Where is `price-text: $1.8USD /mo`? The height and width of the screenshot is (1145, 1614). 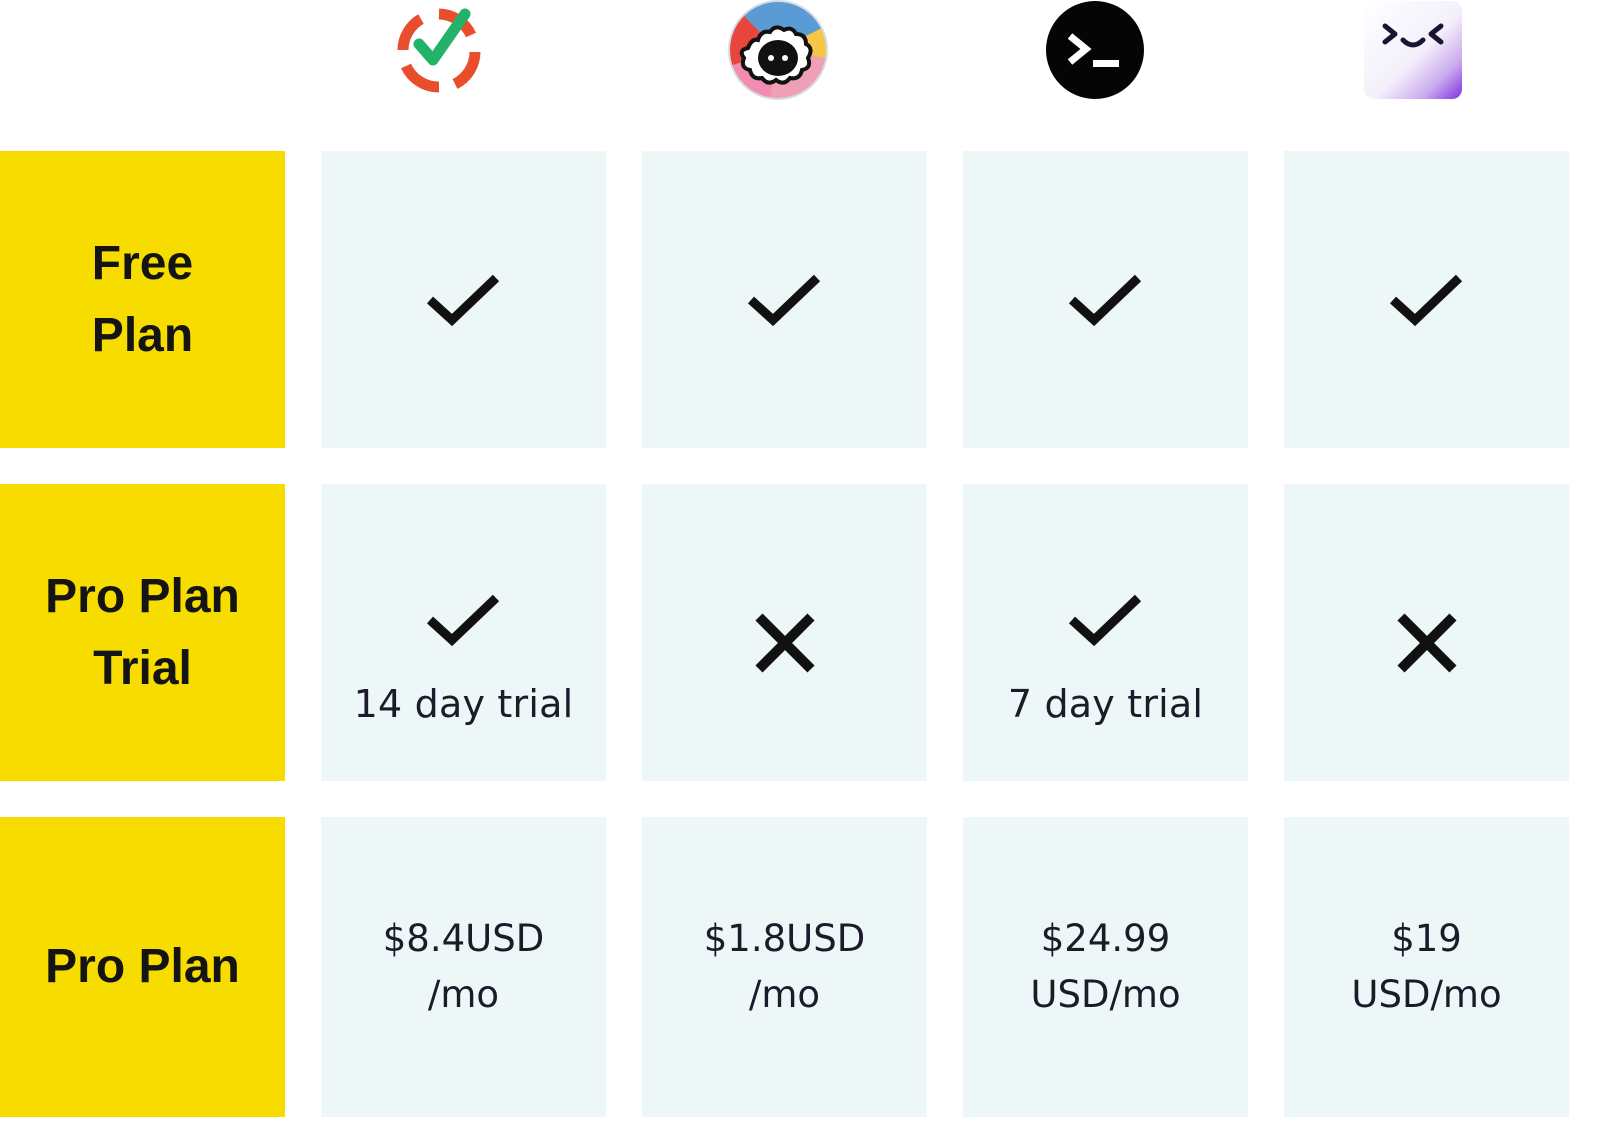 price-text: $1.8USD /mo is located at coordinates (784, 966).